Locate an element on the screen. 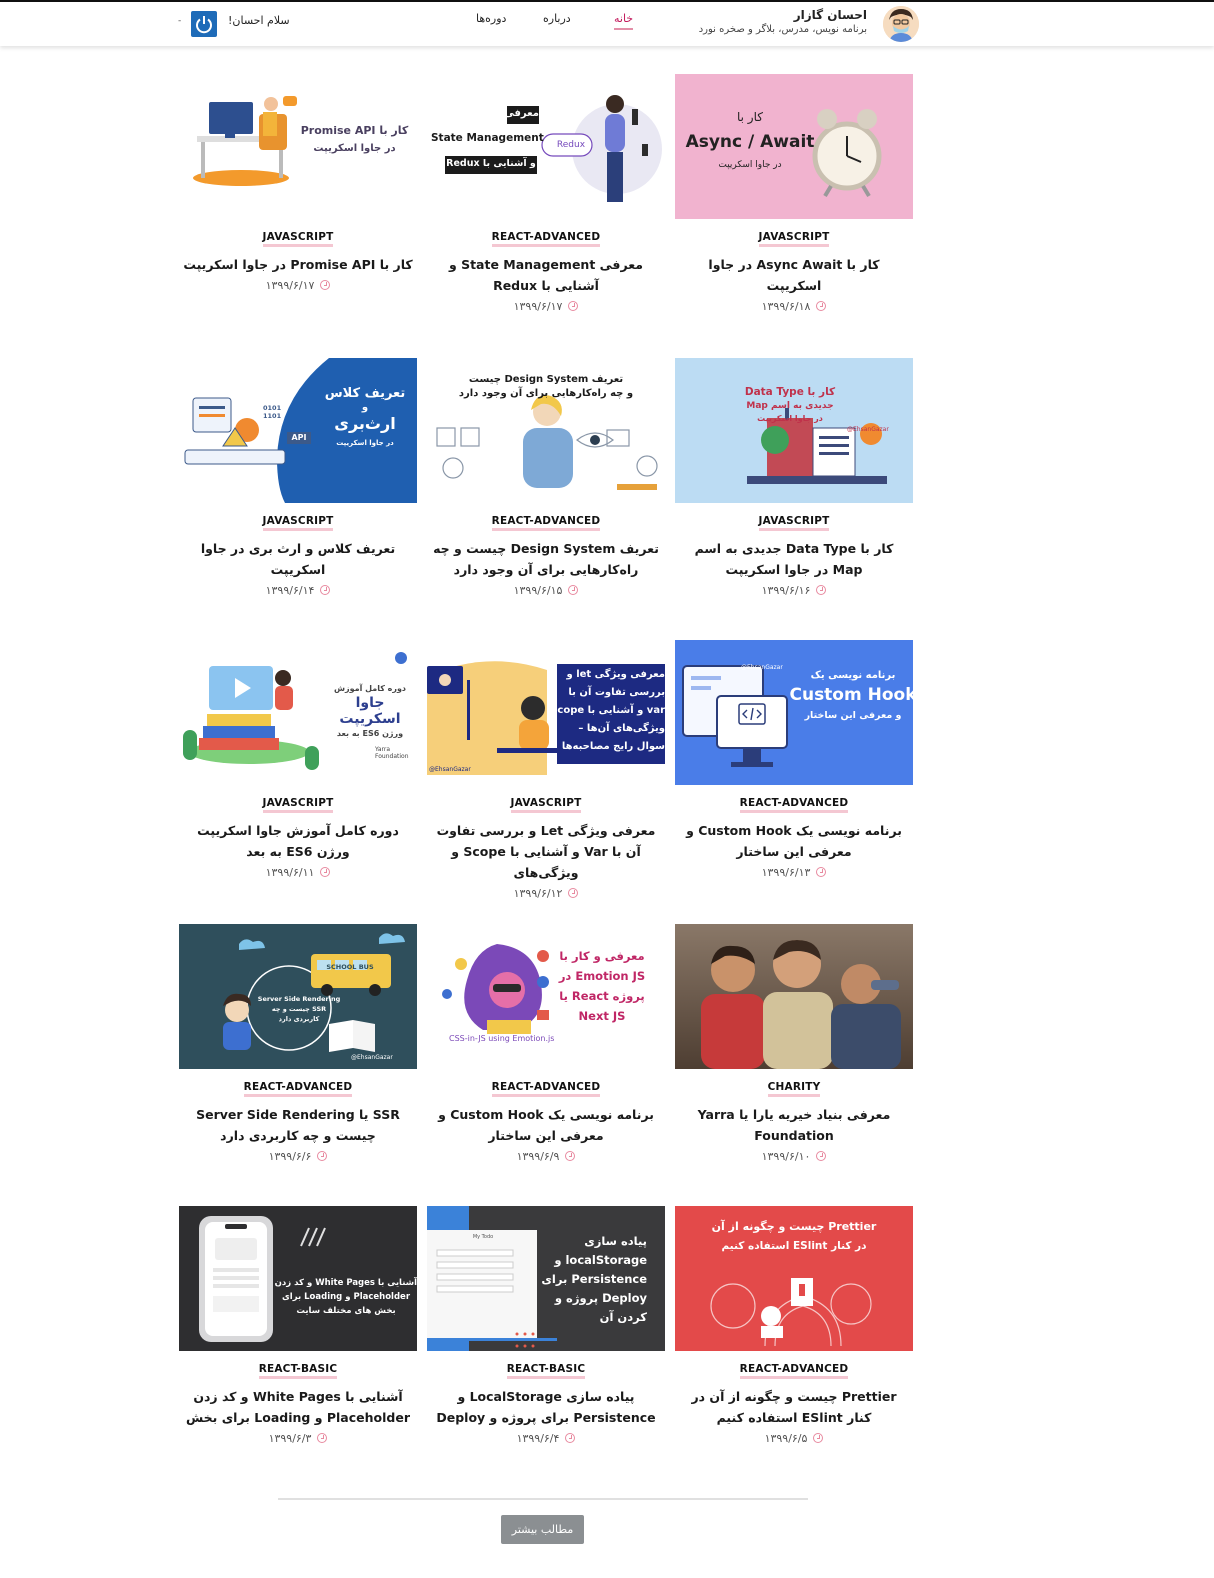 The image size is (1214, 1578). thumb-text: جاوا اسکریپت is located at coordinates (370, 711).